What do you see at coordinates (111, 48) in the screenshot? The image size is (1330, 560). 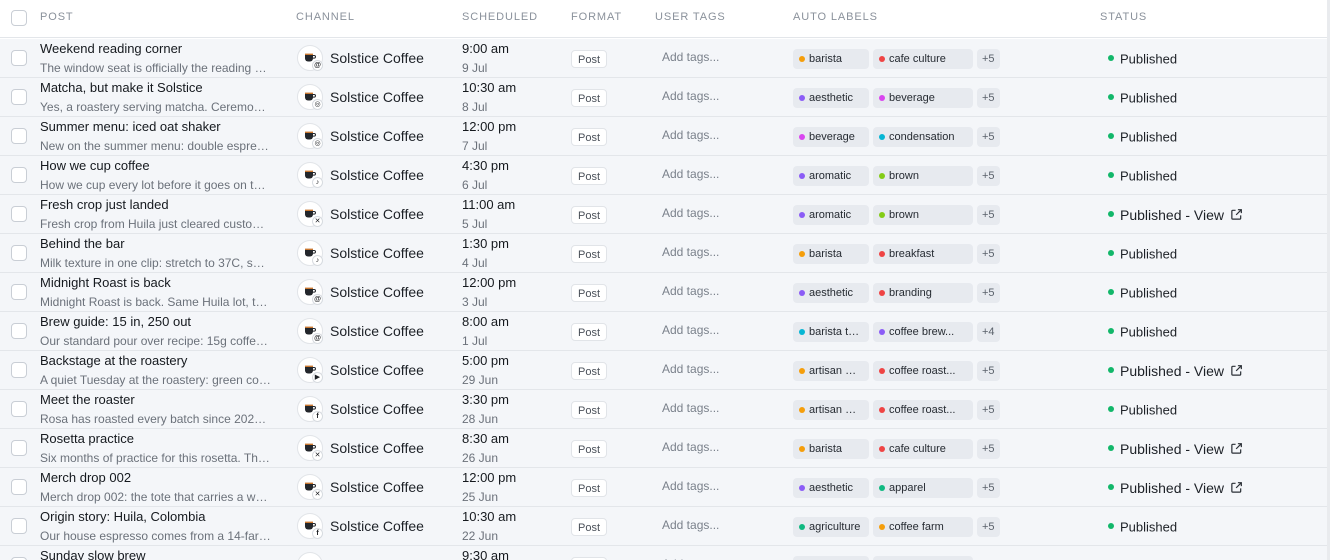 I see `post-title: Weekend reading corner` at bounding box center [111, 48].